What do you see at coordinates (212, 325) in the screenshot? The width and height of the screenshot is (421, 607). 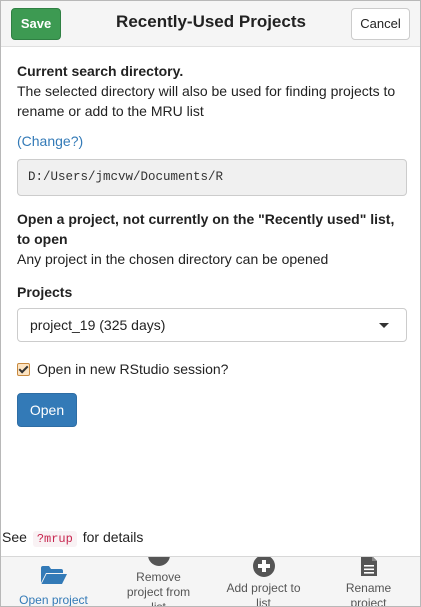 I see `projects-select: project_19 (325 days)` at bounding box center [212, 325].